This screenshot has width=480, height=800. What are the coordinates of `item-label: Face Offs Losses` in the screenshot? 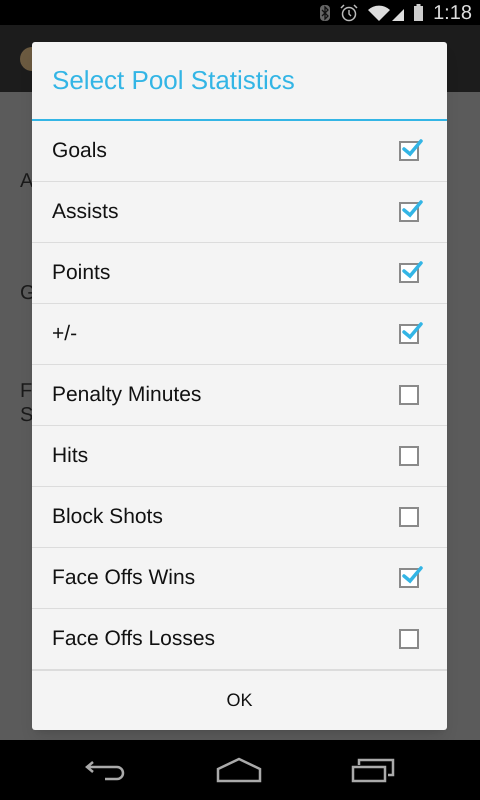 It's located at (134, 639).